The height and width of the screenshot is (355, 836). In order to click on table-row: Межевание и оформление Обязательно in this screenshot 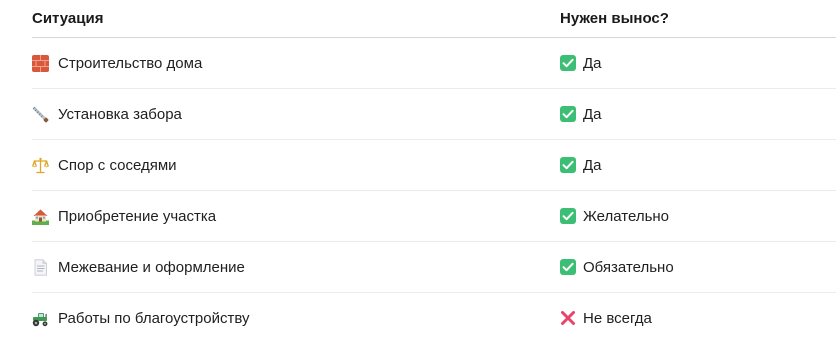, I will do `click(434, 267)`.